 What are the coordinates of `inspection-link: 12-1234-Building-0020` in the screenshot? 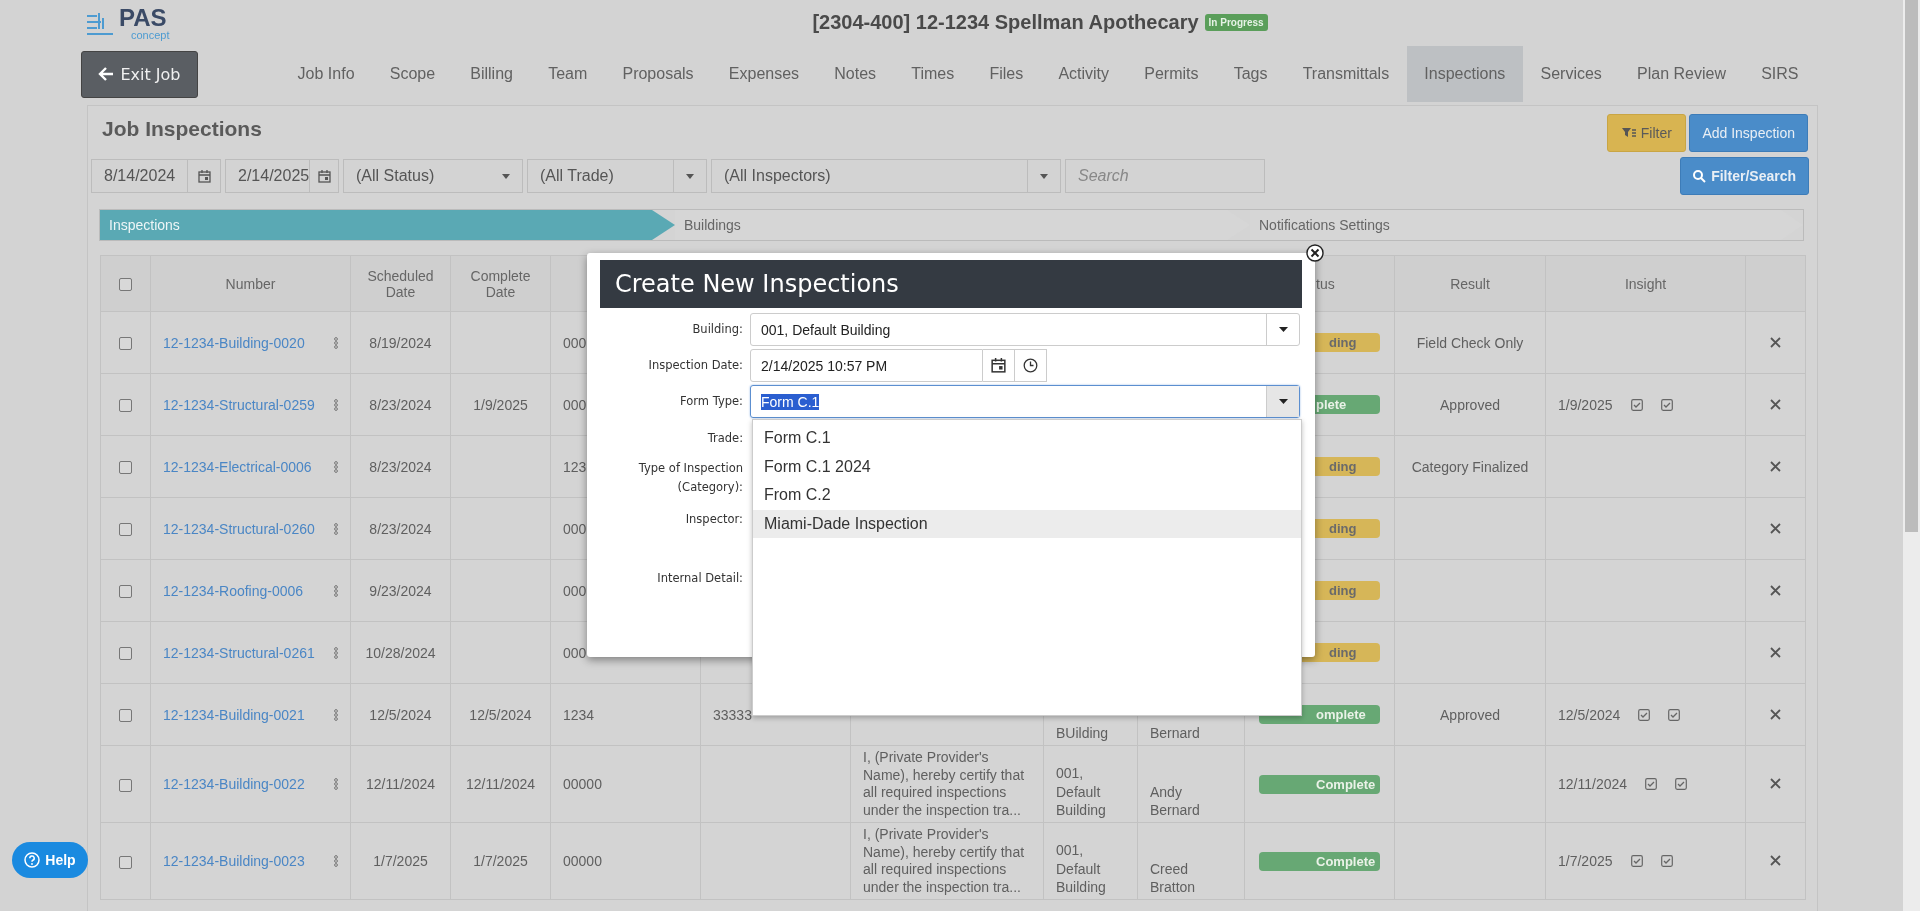 It's located at (234, 342).